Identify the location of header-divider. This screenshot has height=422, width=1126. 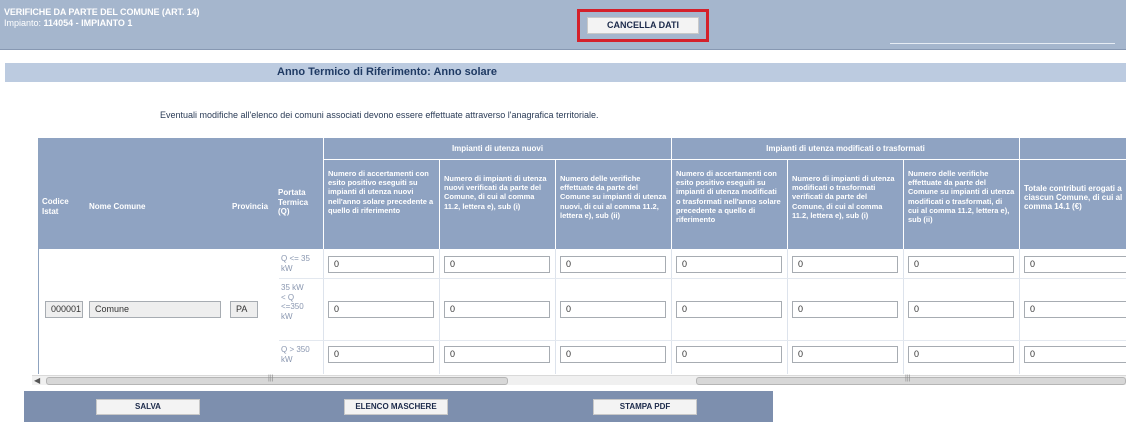
(1002, 43).